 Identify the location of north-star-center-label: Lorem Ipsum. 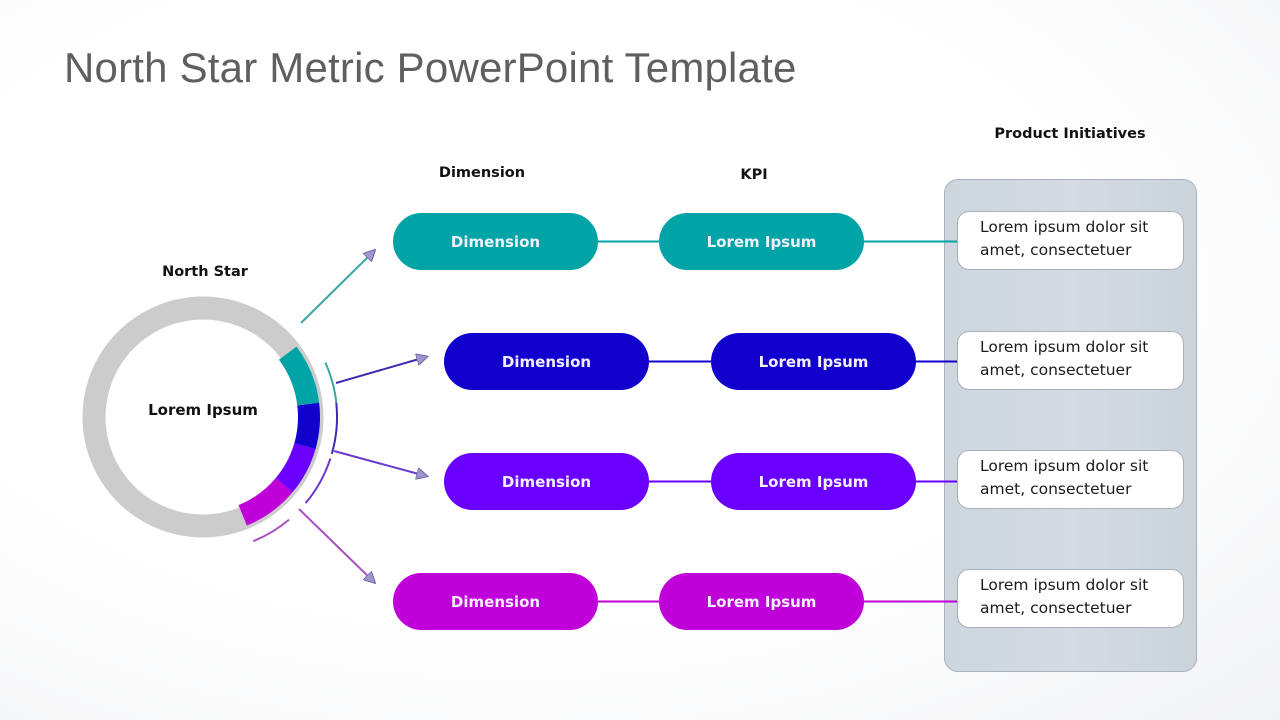
(203, 410).